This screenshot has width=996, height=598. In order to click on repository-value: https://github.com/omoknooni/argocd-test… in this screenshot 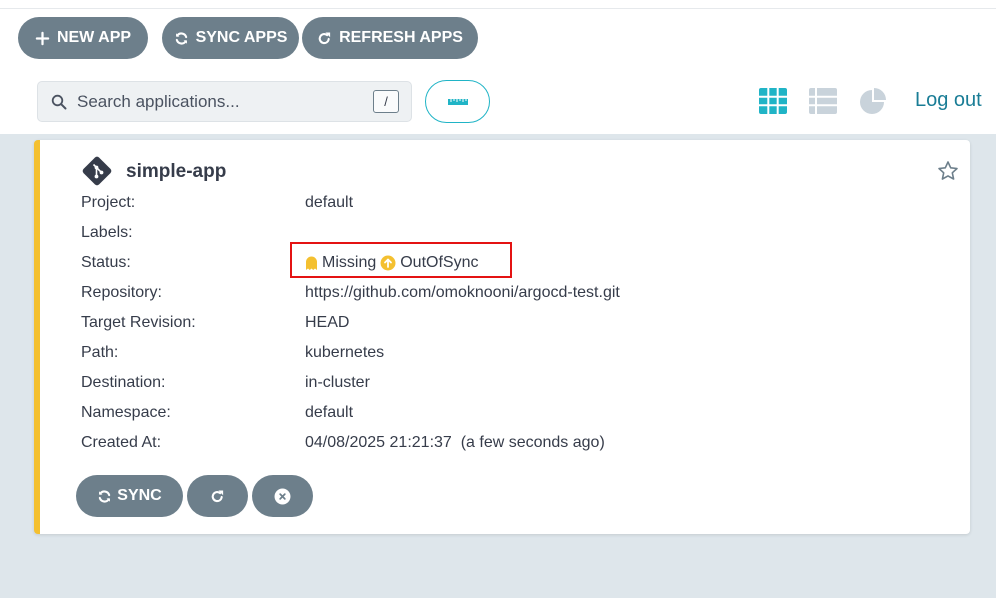, I will do `click(462, 292)`.